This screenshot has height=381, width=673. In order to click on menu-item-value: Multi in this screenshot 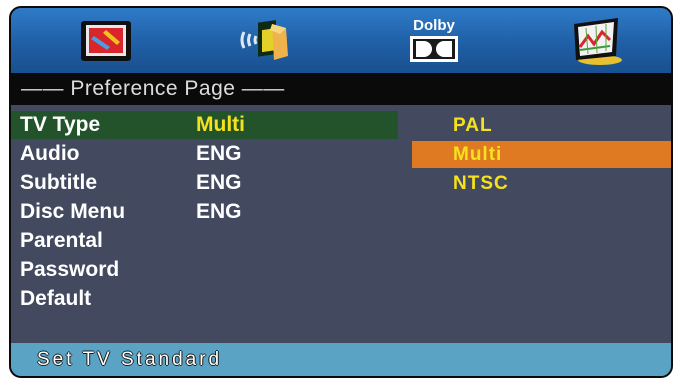, I will do `click(220, 124)`.